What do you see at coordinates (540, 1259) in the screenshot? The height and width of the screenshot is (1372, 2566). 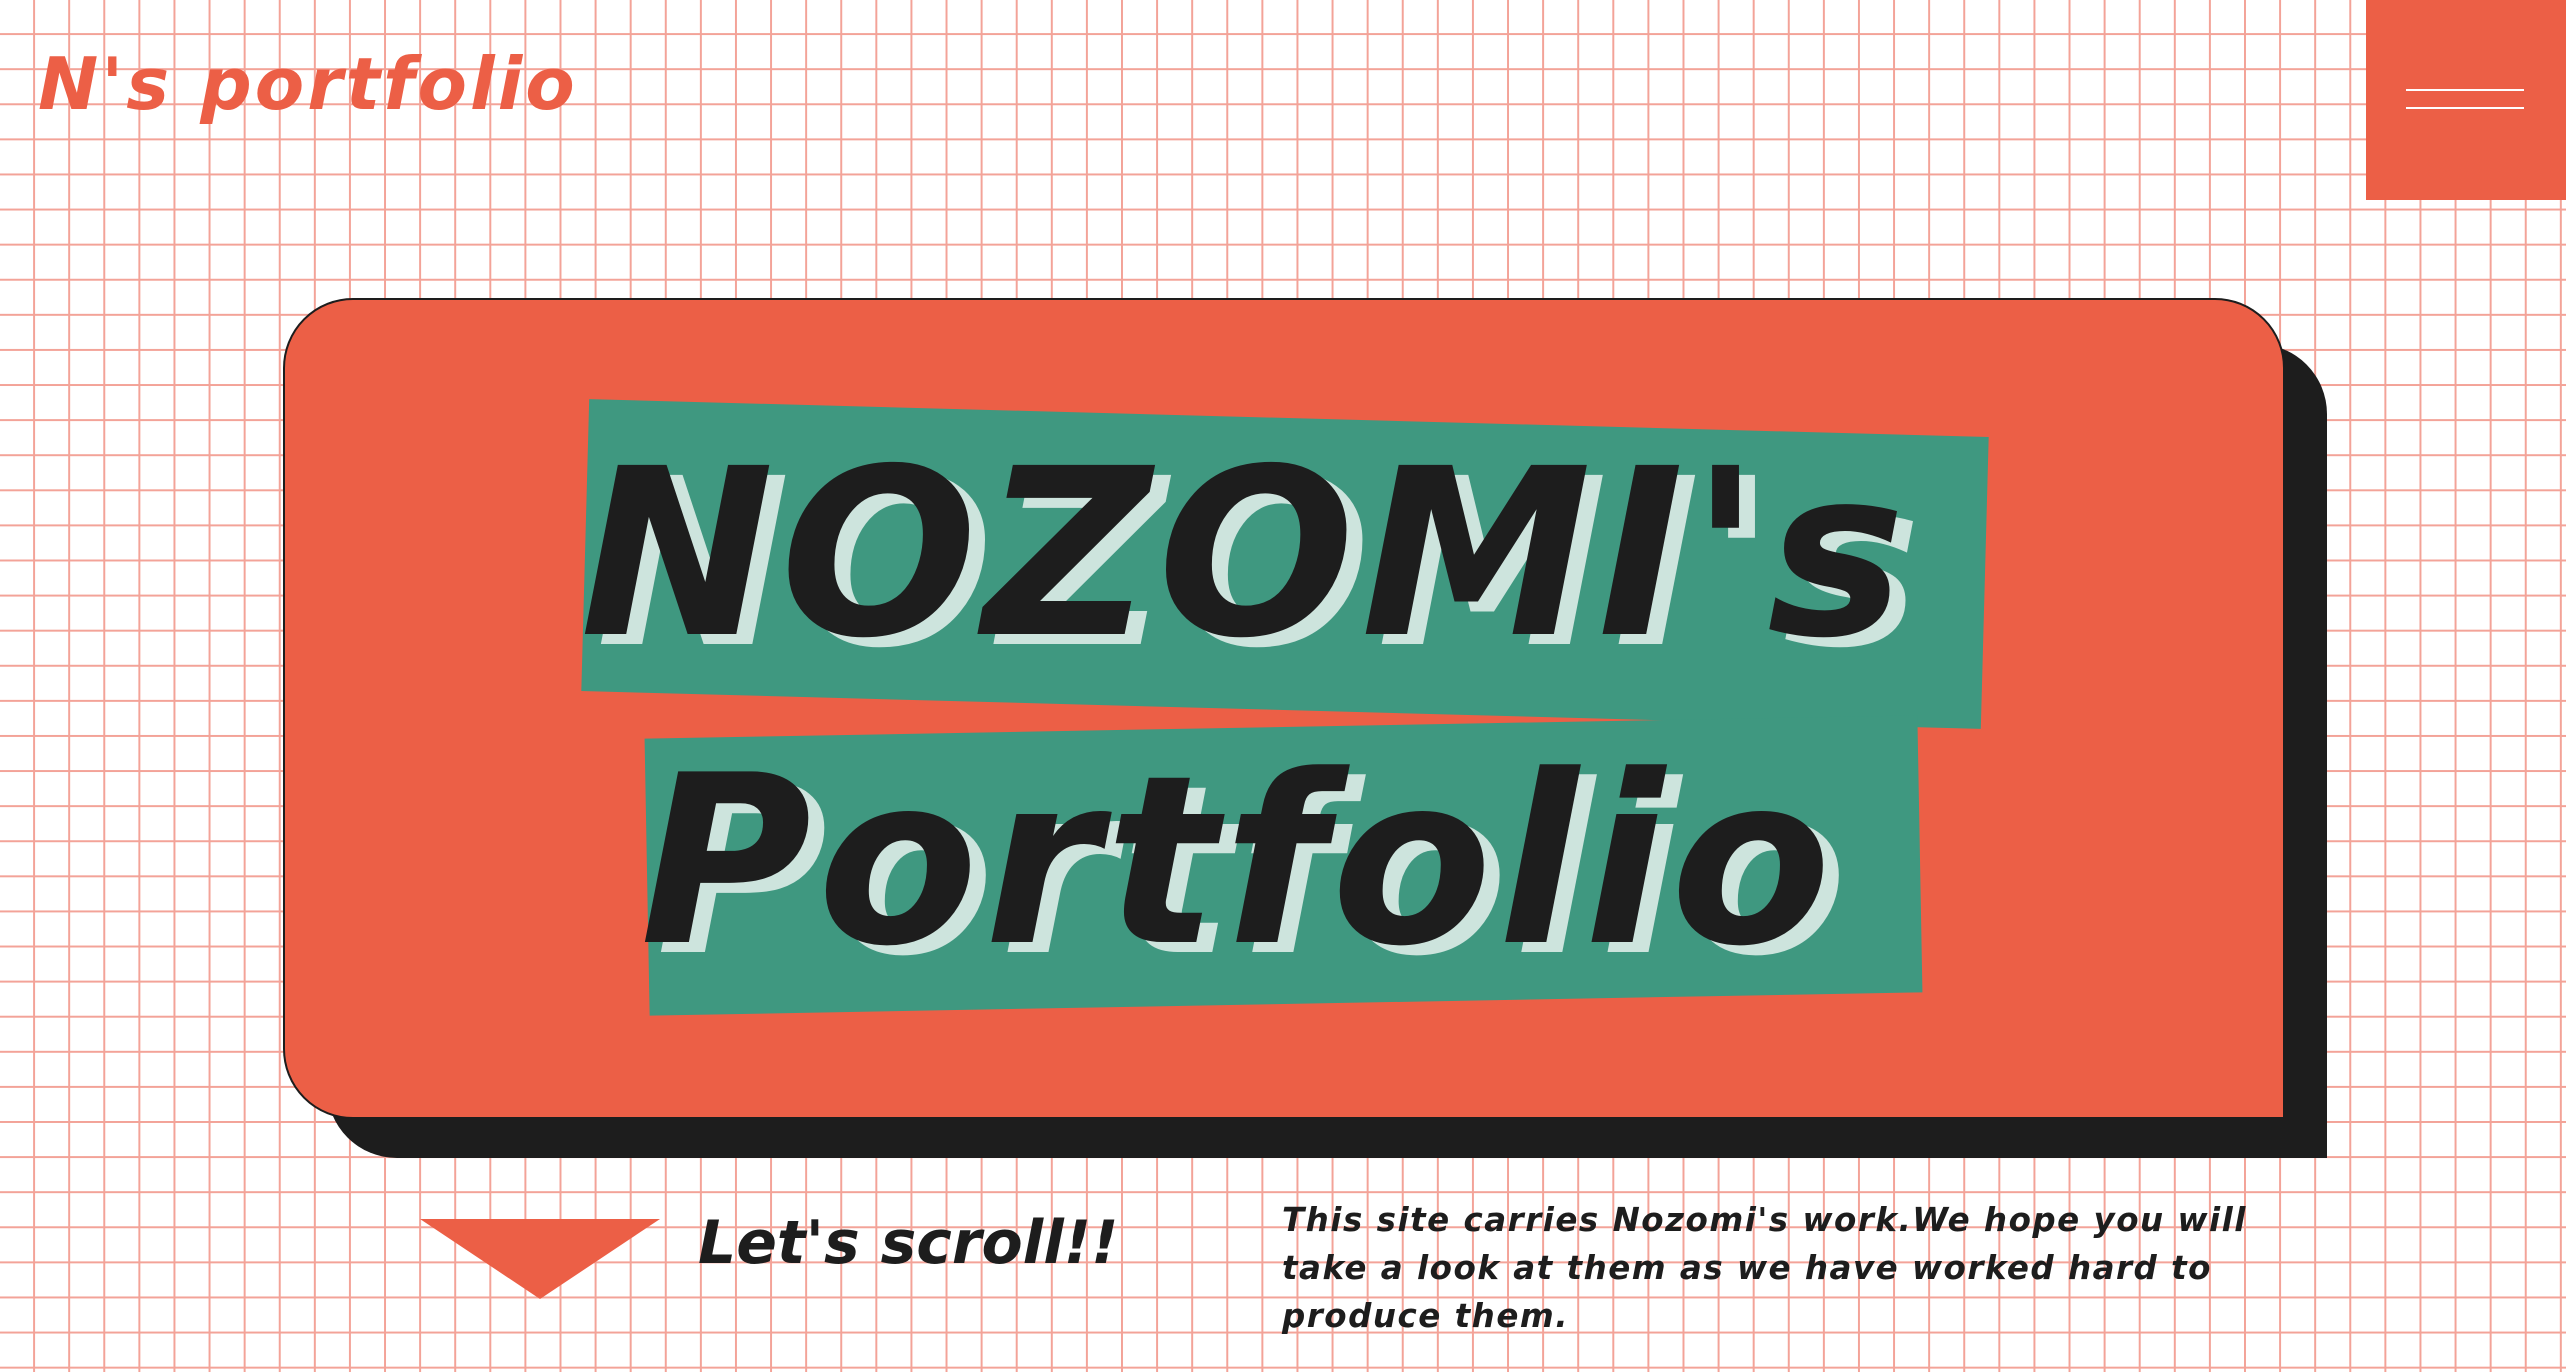 I see `triangle-down-icon` at bounding box center [540, 1259].